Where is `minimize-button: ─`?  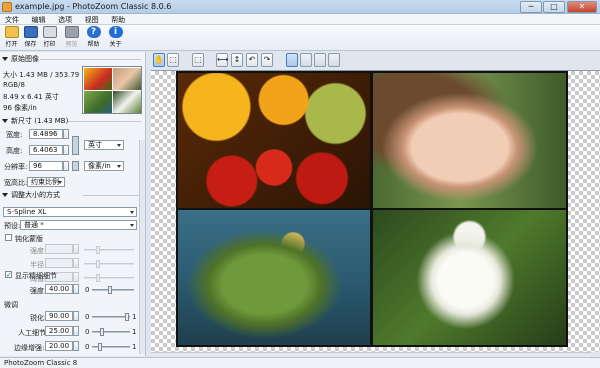
minimize-button: ─ is located at coordinates (531, 7).